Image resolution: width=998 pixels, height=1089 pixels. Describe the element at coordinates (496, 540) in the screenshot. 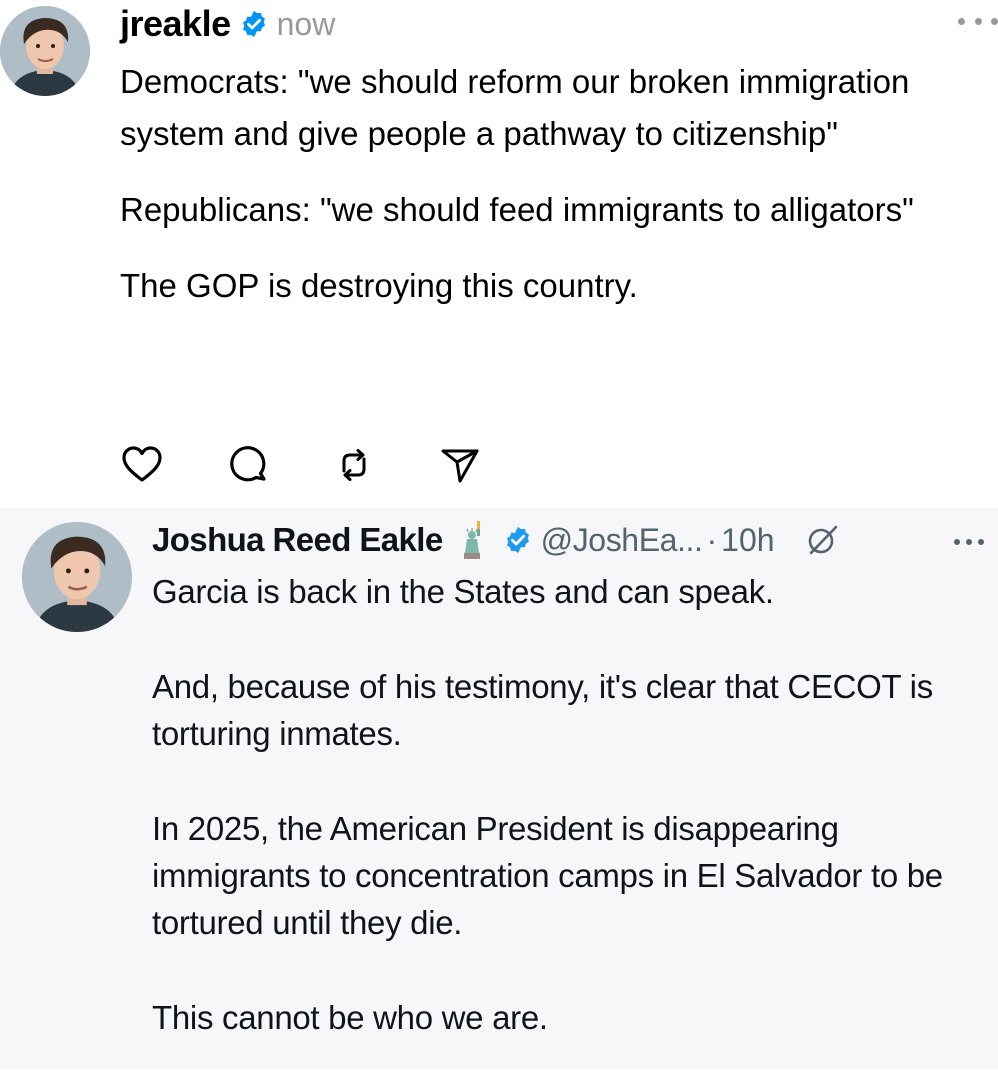

I see `tweet-header: Joshua Reed Eakle @JoshEa... · 10h` at that location.